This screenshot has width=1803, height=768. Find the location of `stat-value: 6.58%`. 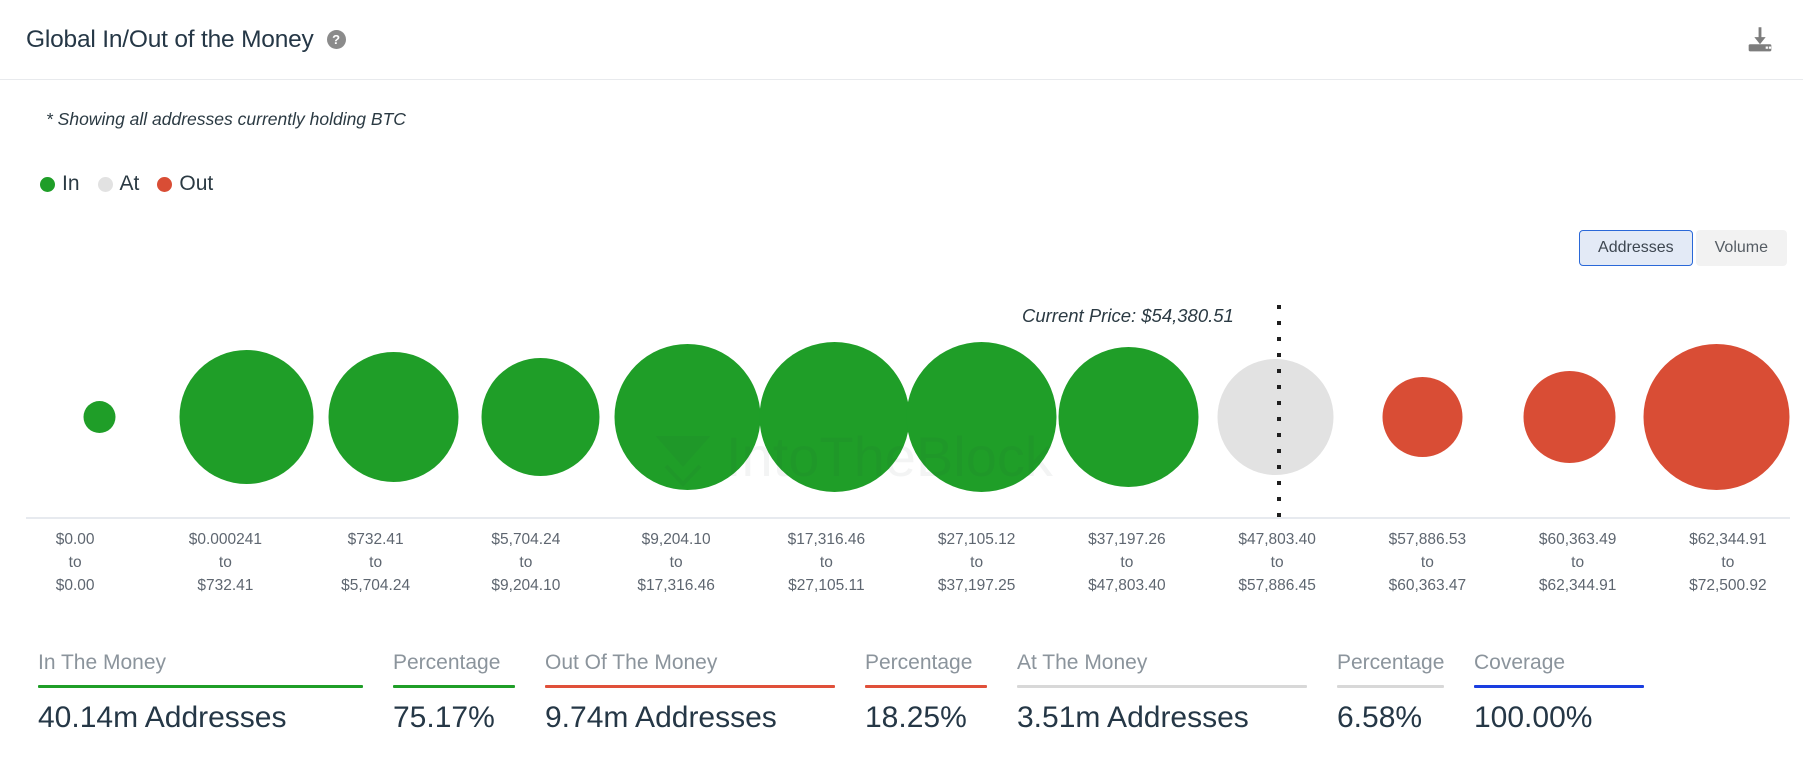

stat-value: 6.58% is located at coordinates (1380, 717).